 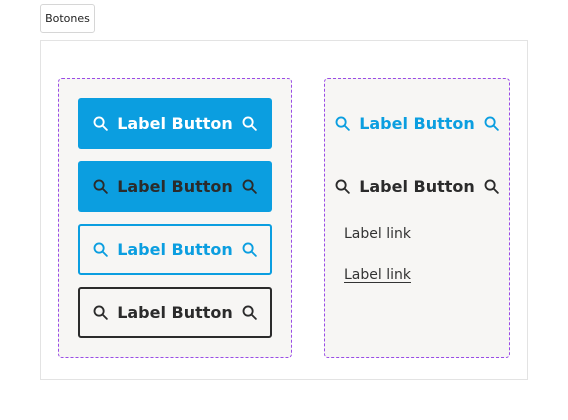 I want to click on tab-botones: Botones, so click(x=67, y=18).